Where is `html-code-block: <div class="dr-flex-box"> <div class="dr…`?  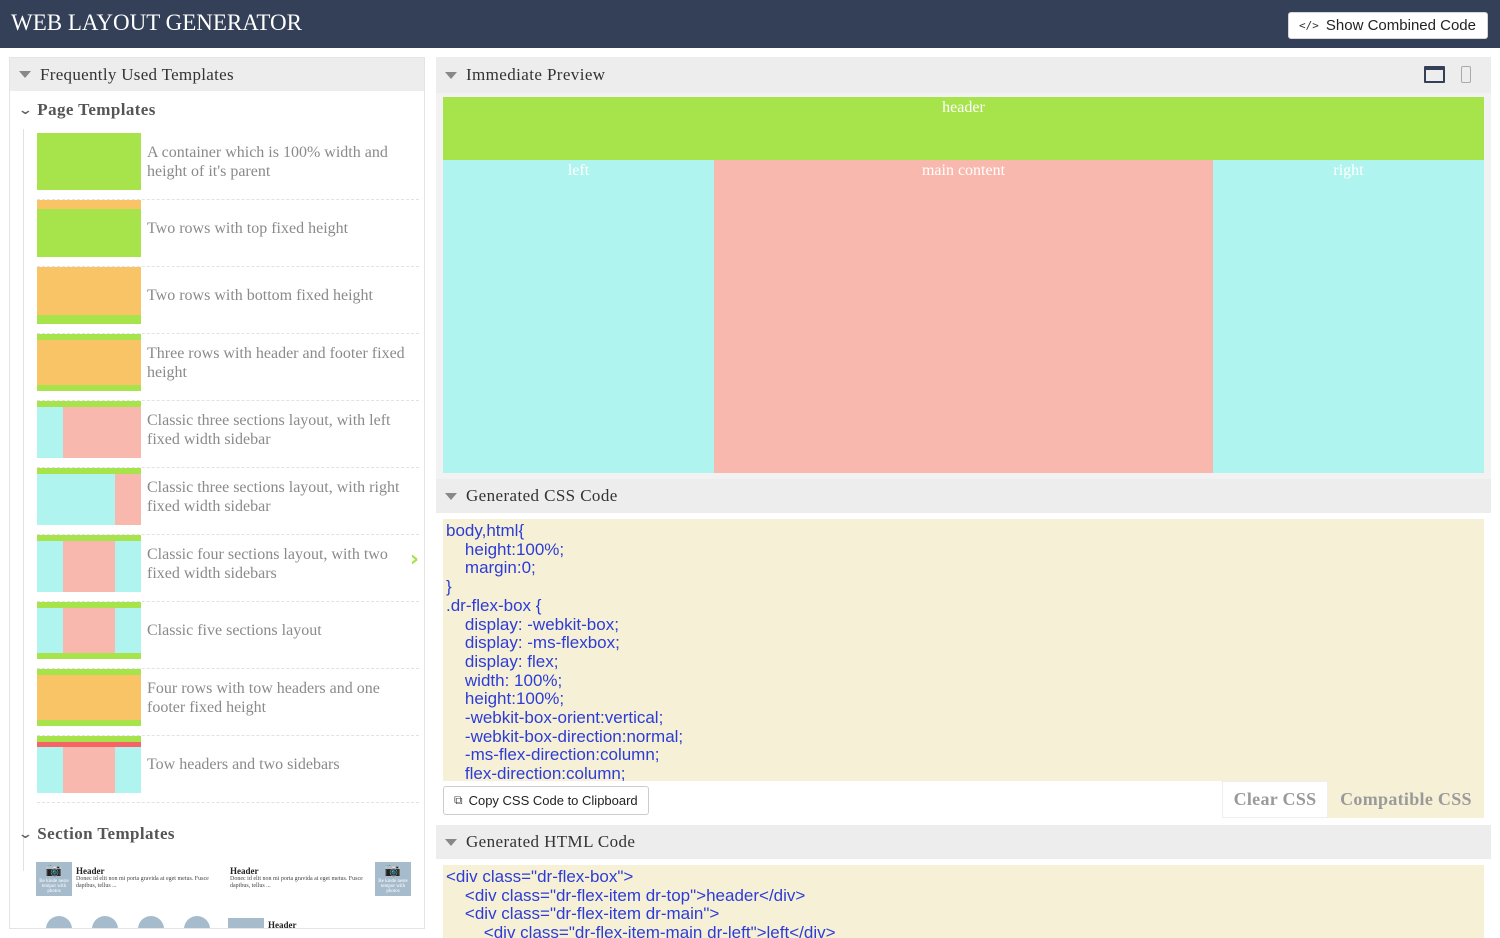 html-code-block: <div class="dr-flex-box"> <div class="dr… is located at coordinates (963, 901).